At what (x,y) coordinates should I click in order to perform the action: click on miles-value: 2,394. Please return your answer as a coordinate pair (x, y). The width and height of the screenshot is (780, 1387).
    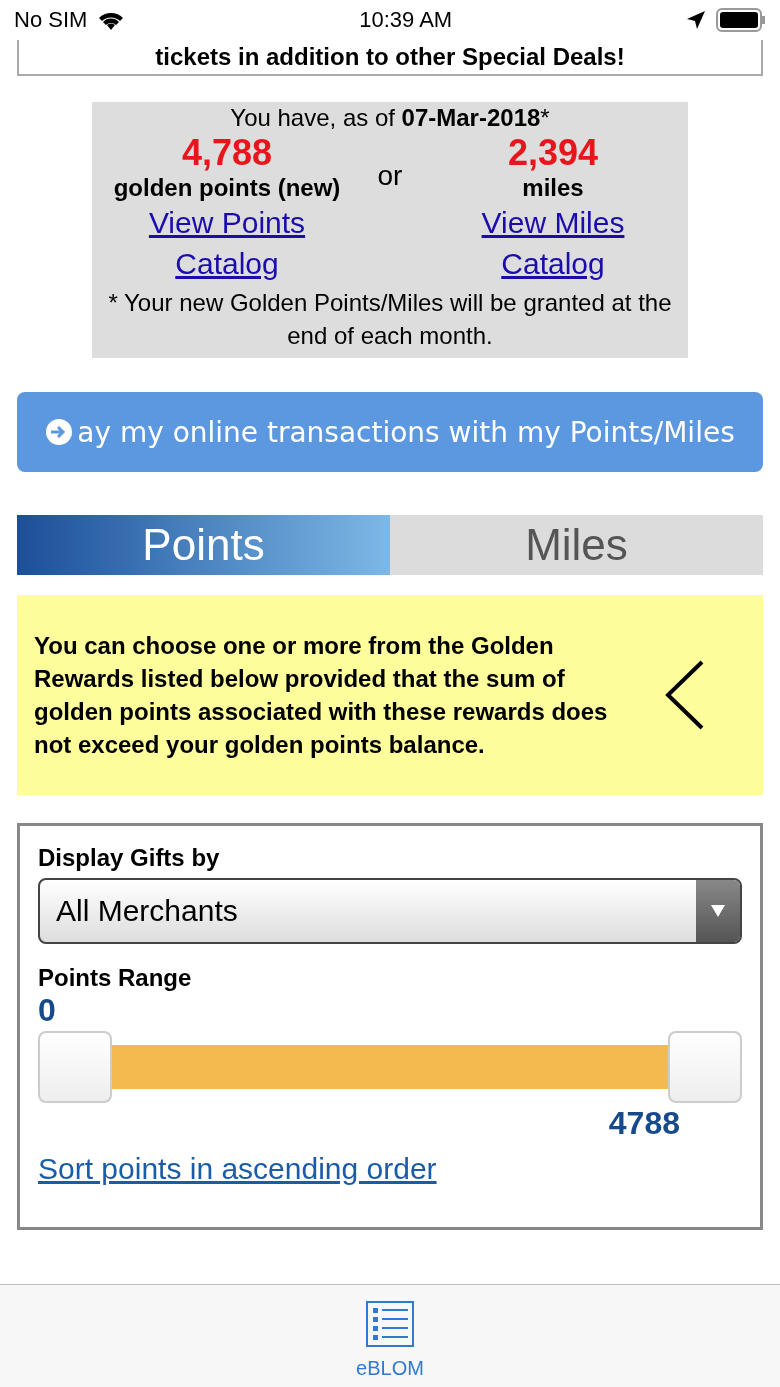
    Looking at the image, I should click on (553, 153).